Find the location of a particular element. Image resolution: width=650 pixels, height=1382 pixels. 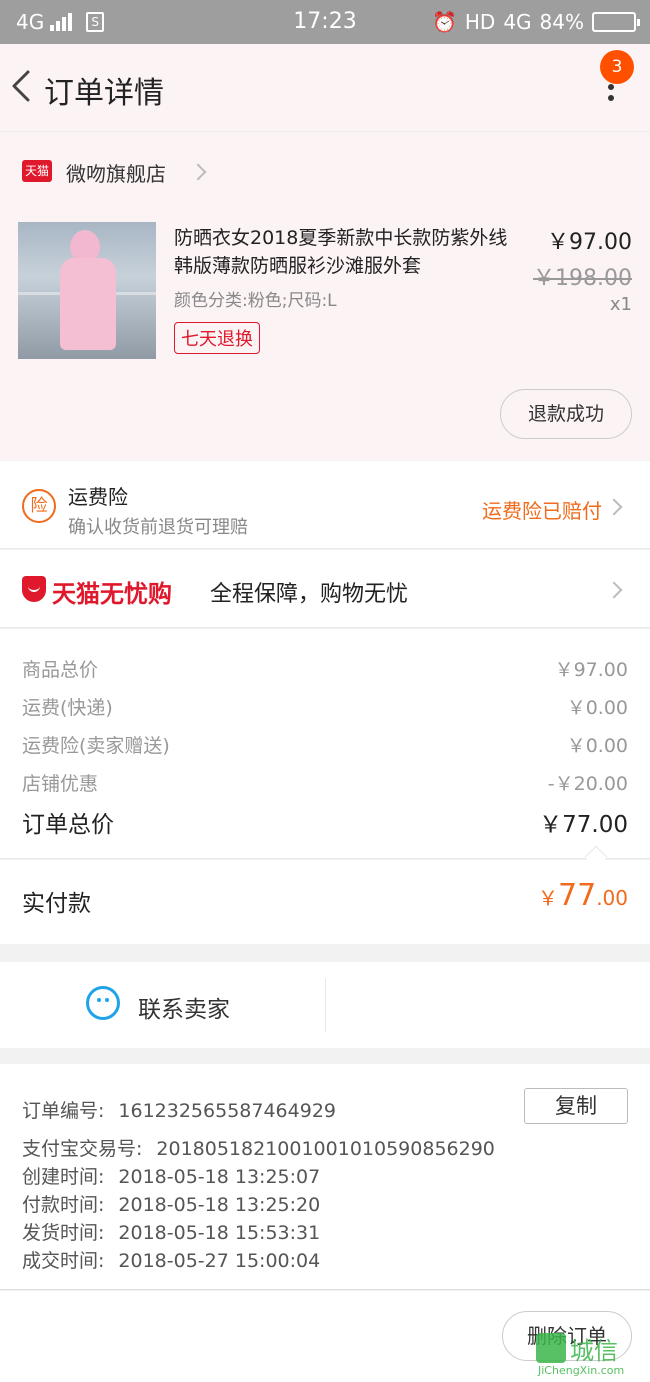

order-number: 161232565587464929 is located at coordinates (227, 1111).